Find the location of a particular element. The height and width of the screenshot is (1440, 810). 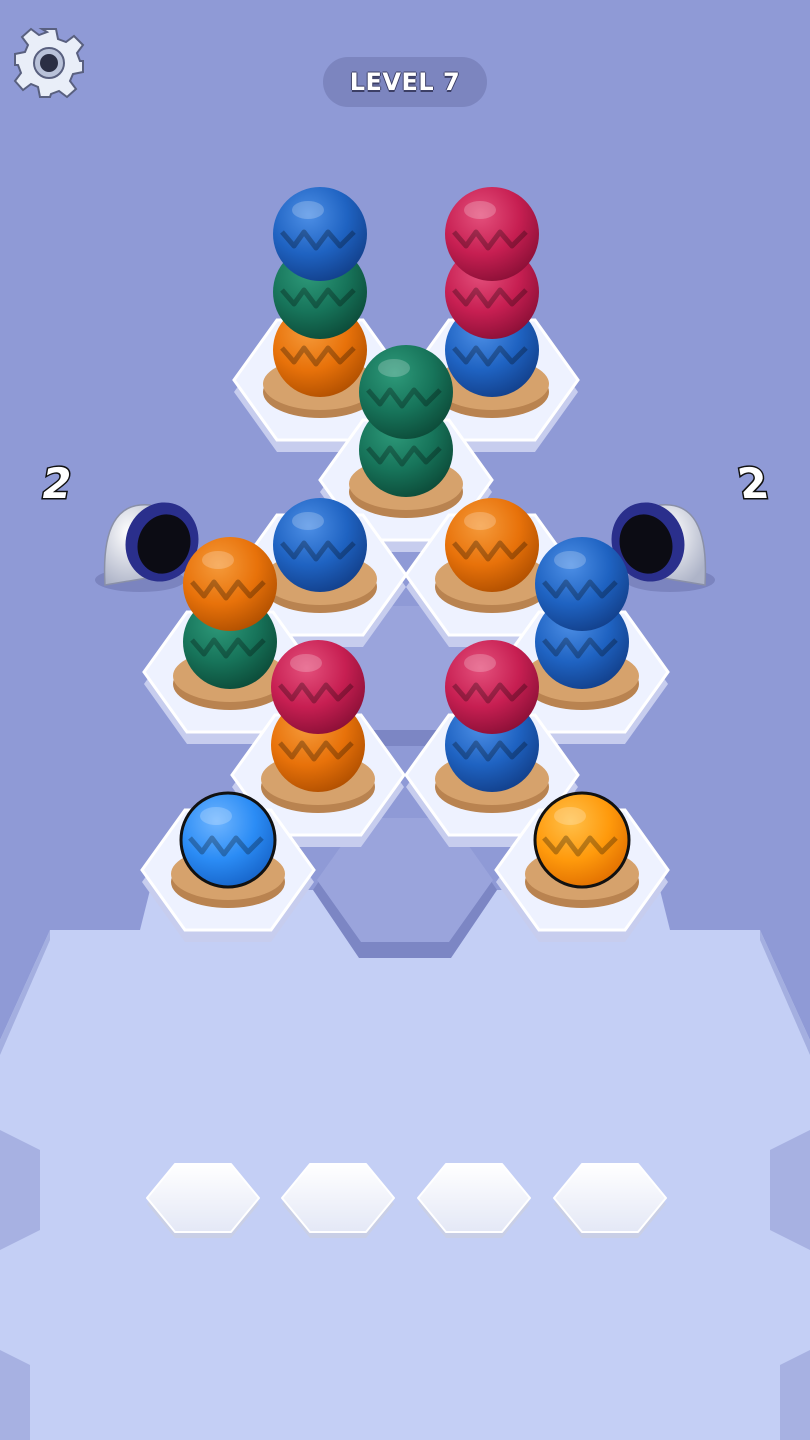

level-label: LEVEL 7 is located at coordinates (405, 82).